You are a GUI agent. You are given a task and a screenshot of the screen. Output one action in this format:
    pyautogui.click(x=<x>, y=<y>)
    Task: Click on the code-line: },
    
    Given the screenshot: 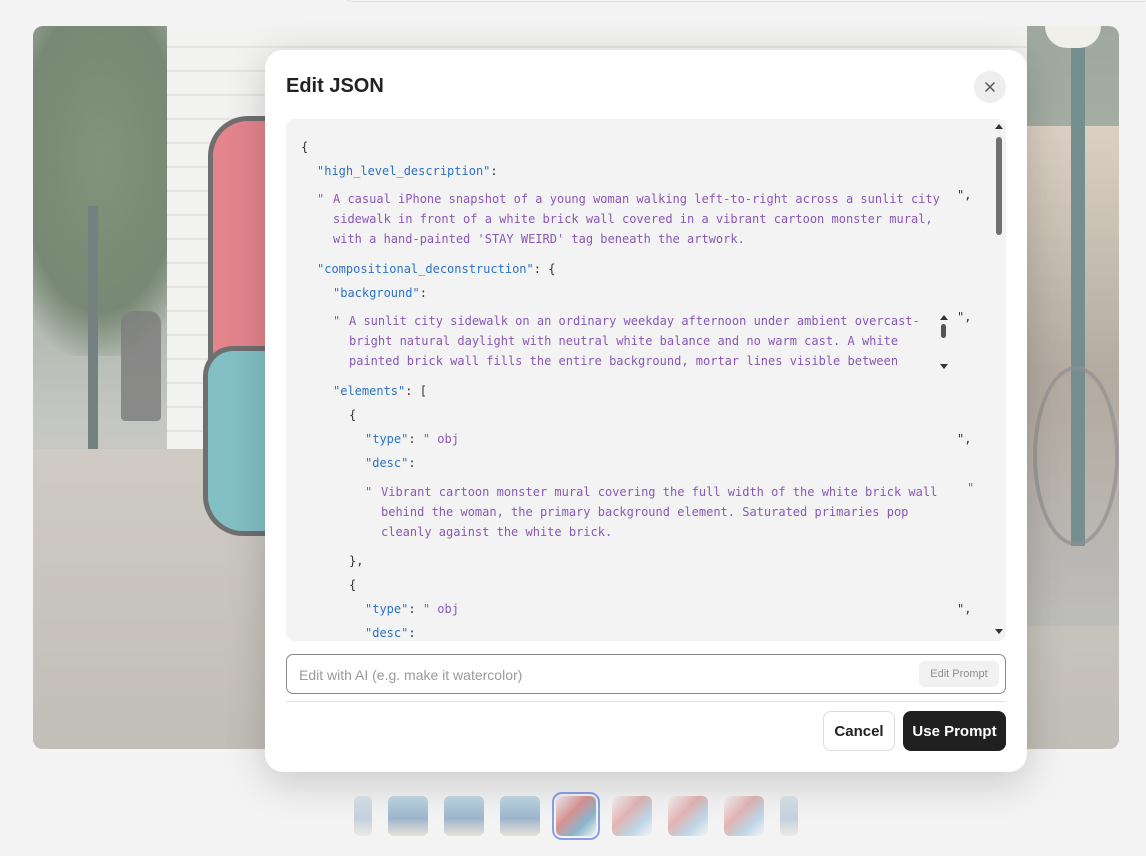 What is the action you would take?
    pyautogui.click(x=356, y=561)
    